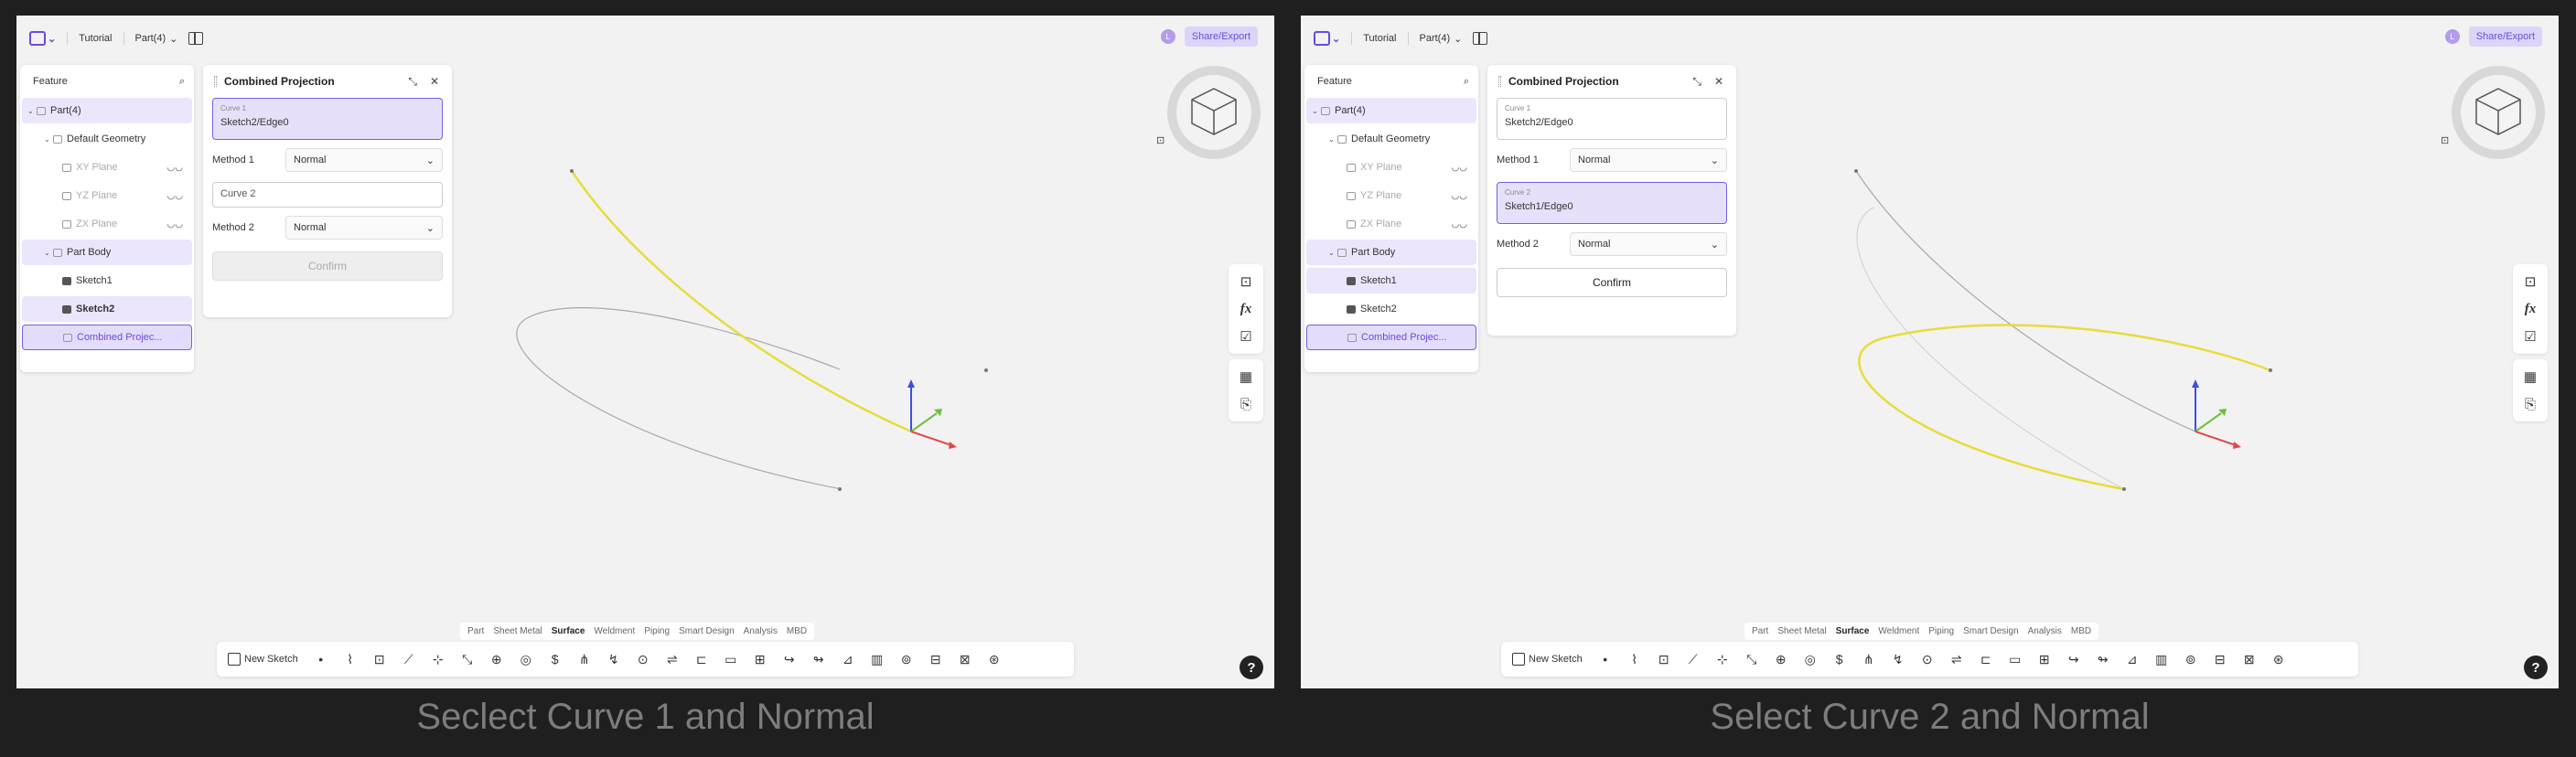 This screenshot has width=2576, height=757. What do you see at coordinates (107, 309) in the screenshot?
I see `tree-item-sketch2: Sketch2` at bounding box center [107, 309].